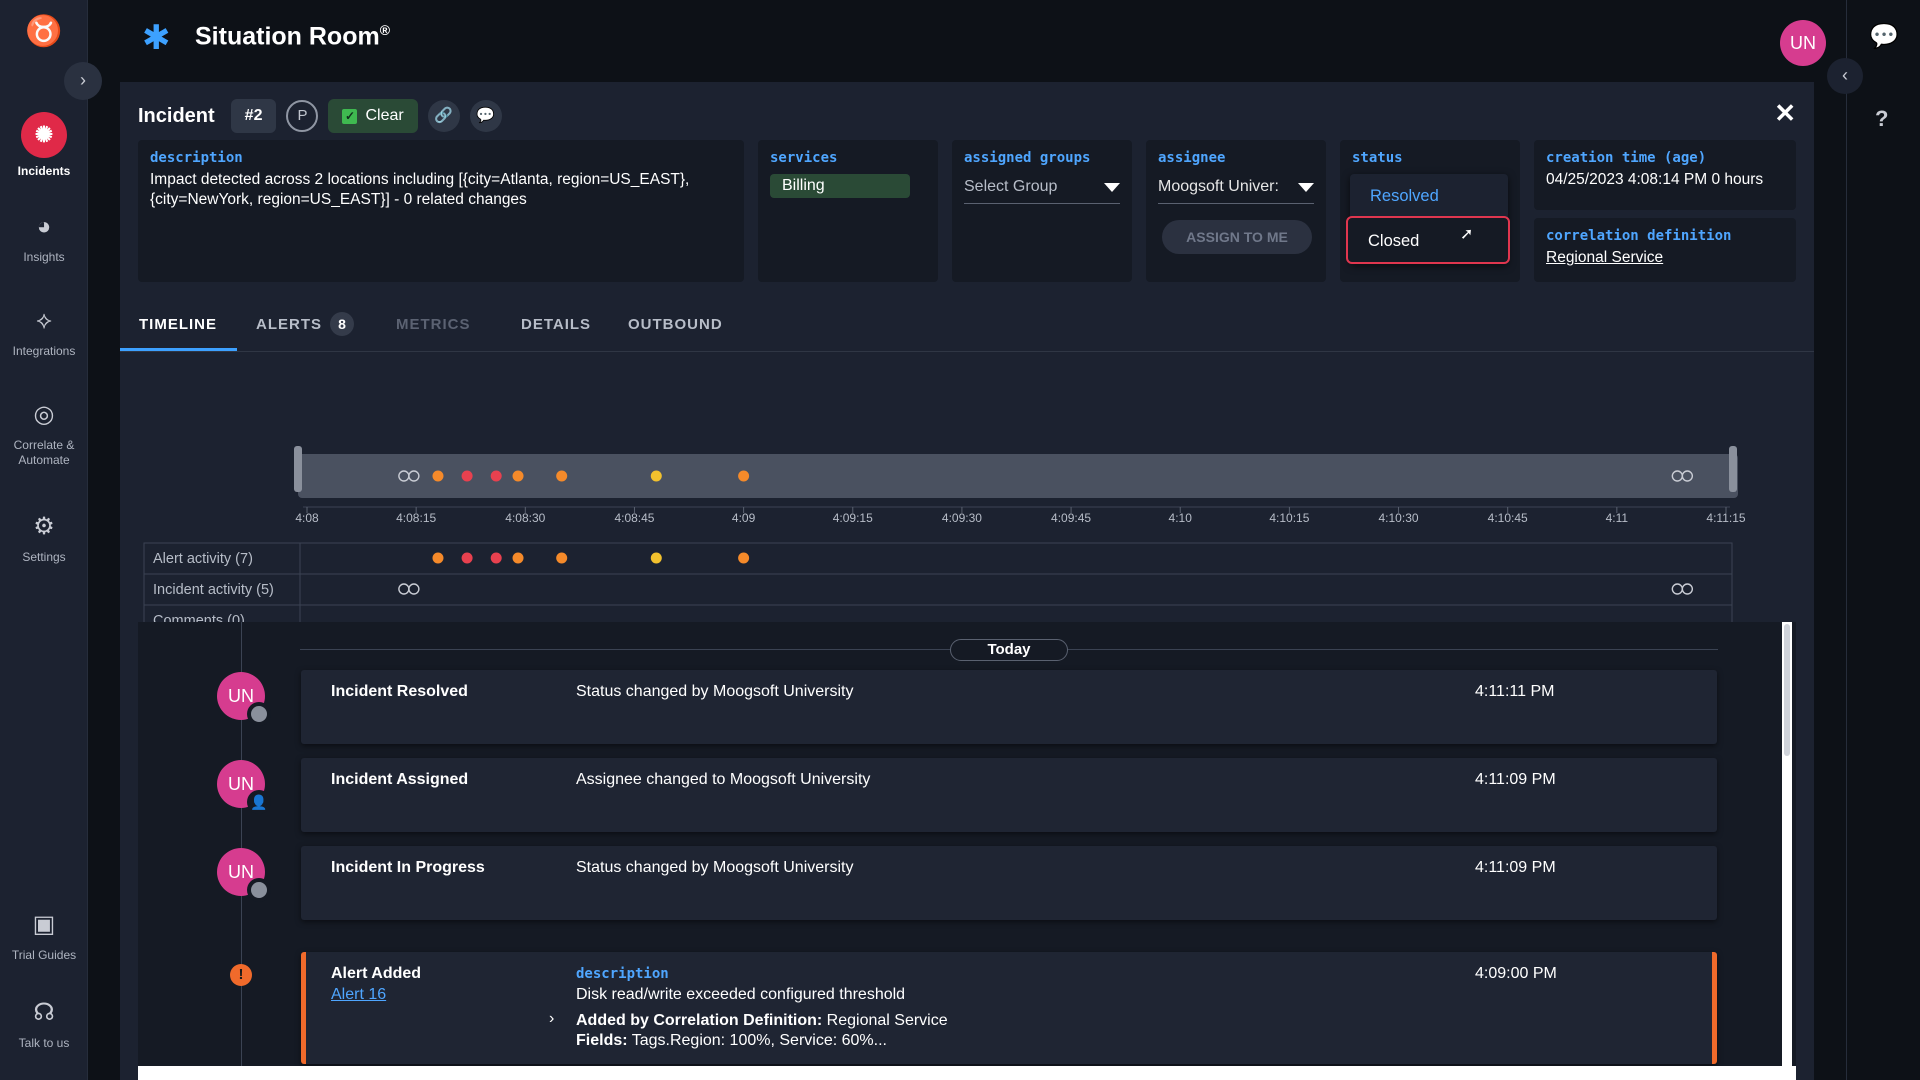  Describe the element at coordinates (44, 1023) in the screenshot. I see `nav-talk-to-us: ☊ Talk to us` at that location.